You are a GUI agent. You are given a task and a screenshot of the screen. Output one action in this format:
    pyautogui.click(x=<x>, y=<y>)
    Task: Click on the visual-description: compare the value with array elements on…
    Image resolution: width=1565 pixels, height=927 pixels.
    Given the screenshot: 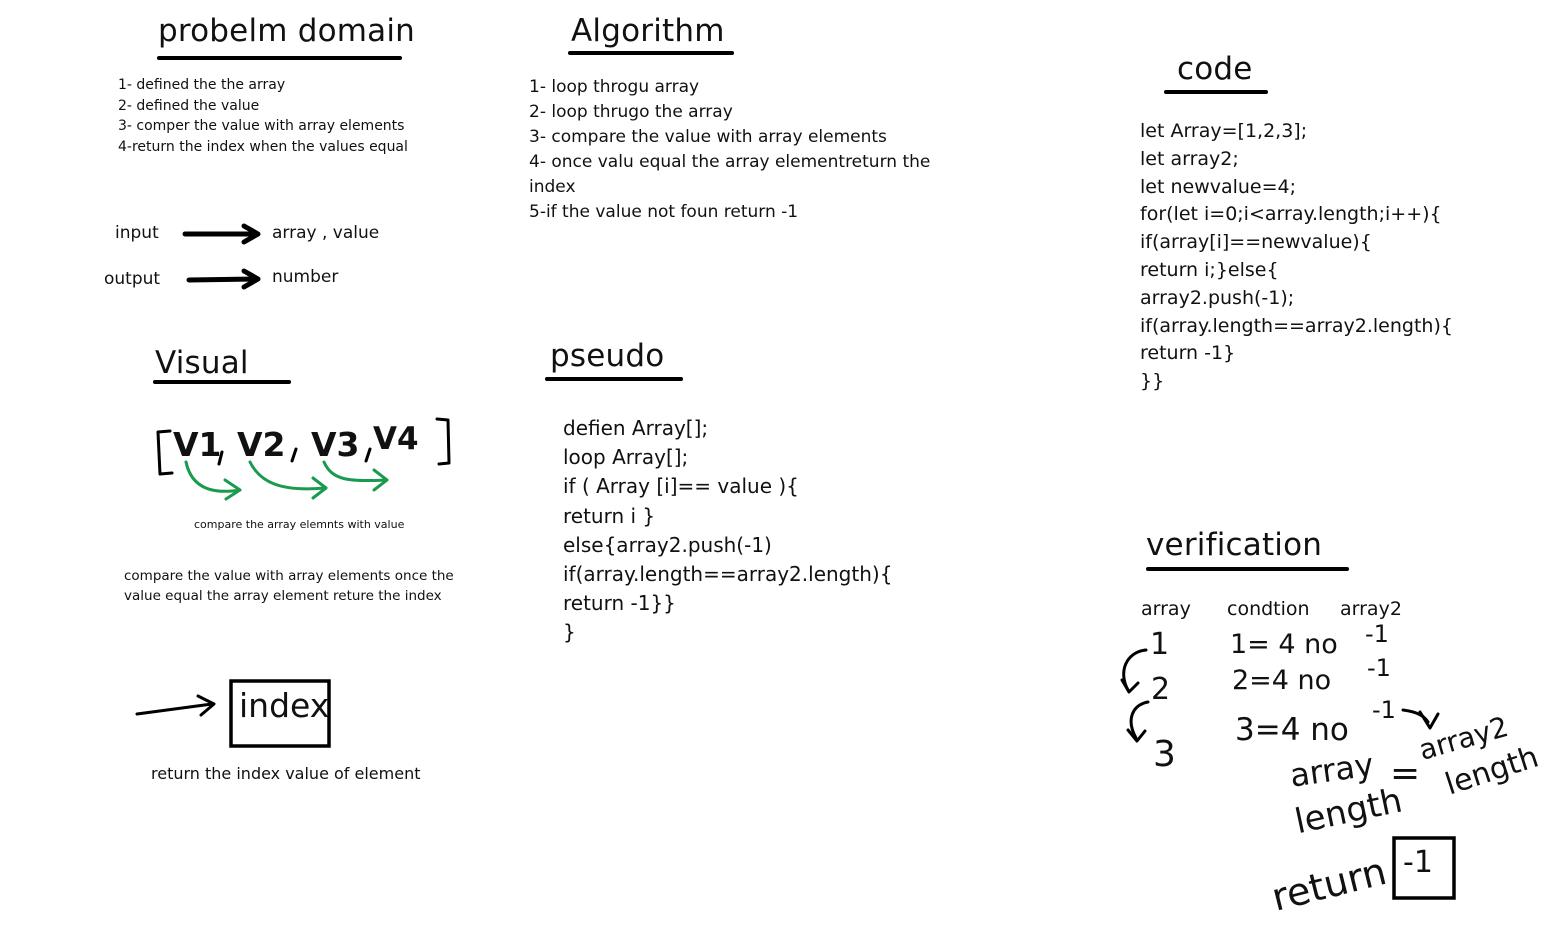 What is the action you would take?
    pyautogui.click(x=289, y=586)
    